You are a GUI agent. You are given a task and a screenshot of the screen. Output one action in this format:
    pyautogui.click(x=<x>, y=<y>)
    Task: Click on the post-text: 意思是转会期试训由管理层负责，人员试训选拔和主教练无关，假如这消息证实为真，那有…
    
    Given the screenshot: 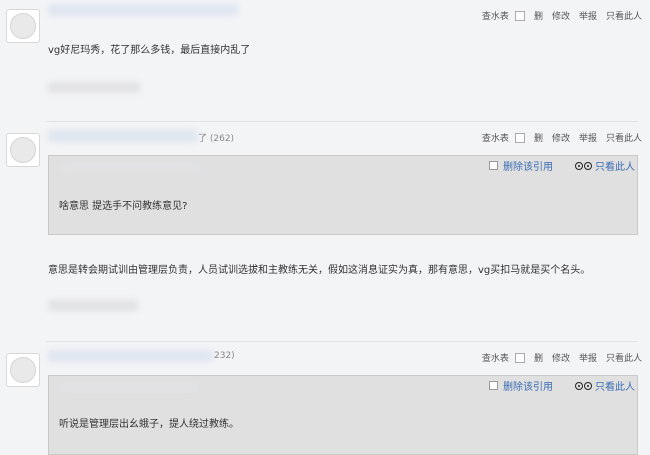 What is the action you would take?
    pyautogui.click(x=319, y=270)
    